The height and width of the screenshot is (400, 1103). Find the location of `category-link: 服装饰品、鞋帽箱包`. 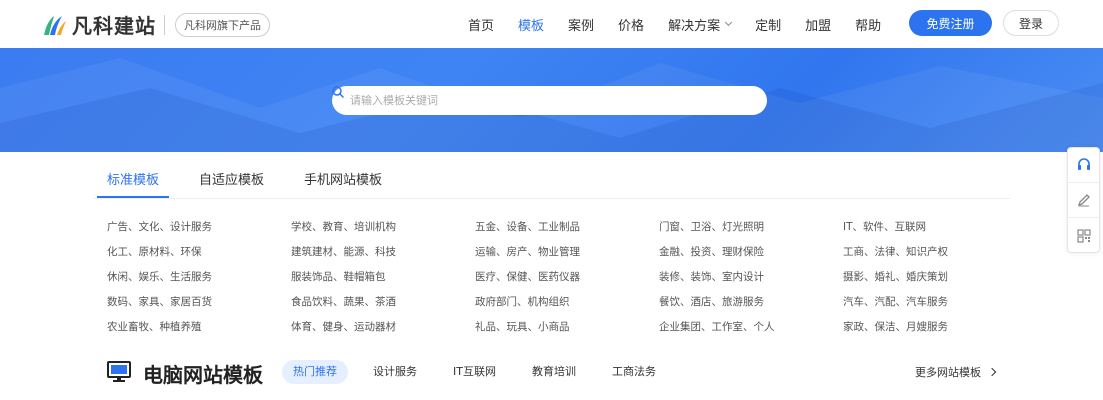

category-link: 服装饰品、鞋帽箱包 is located at coordinates (383, 277).